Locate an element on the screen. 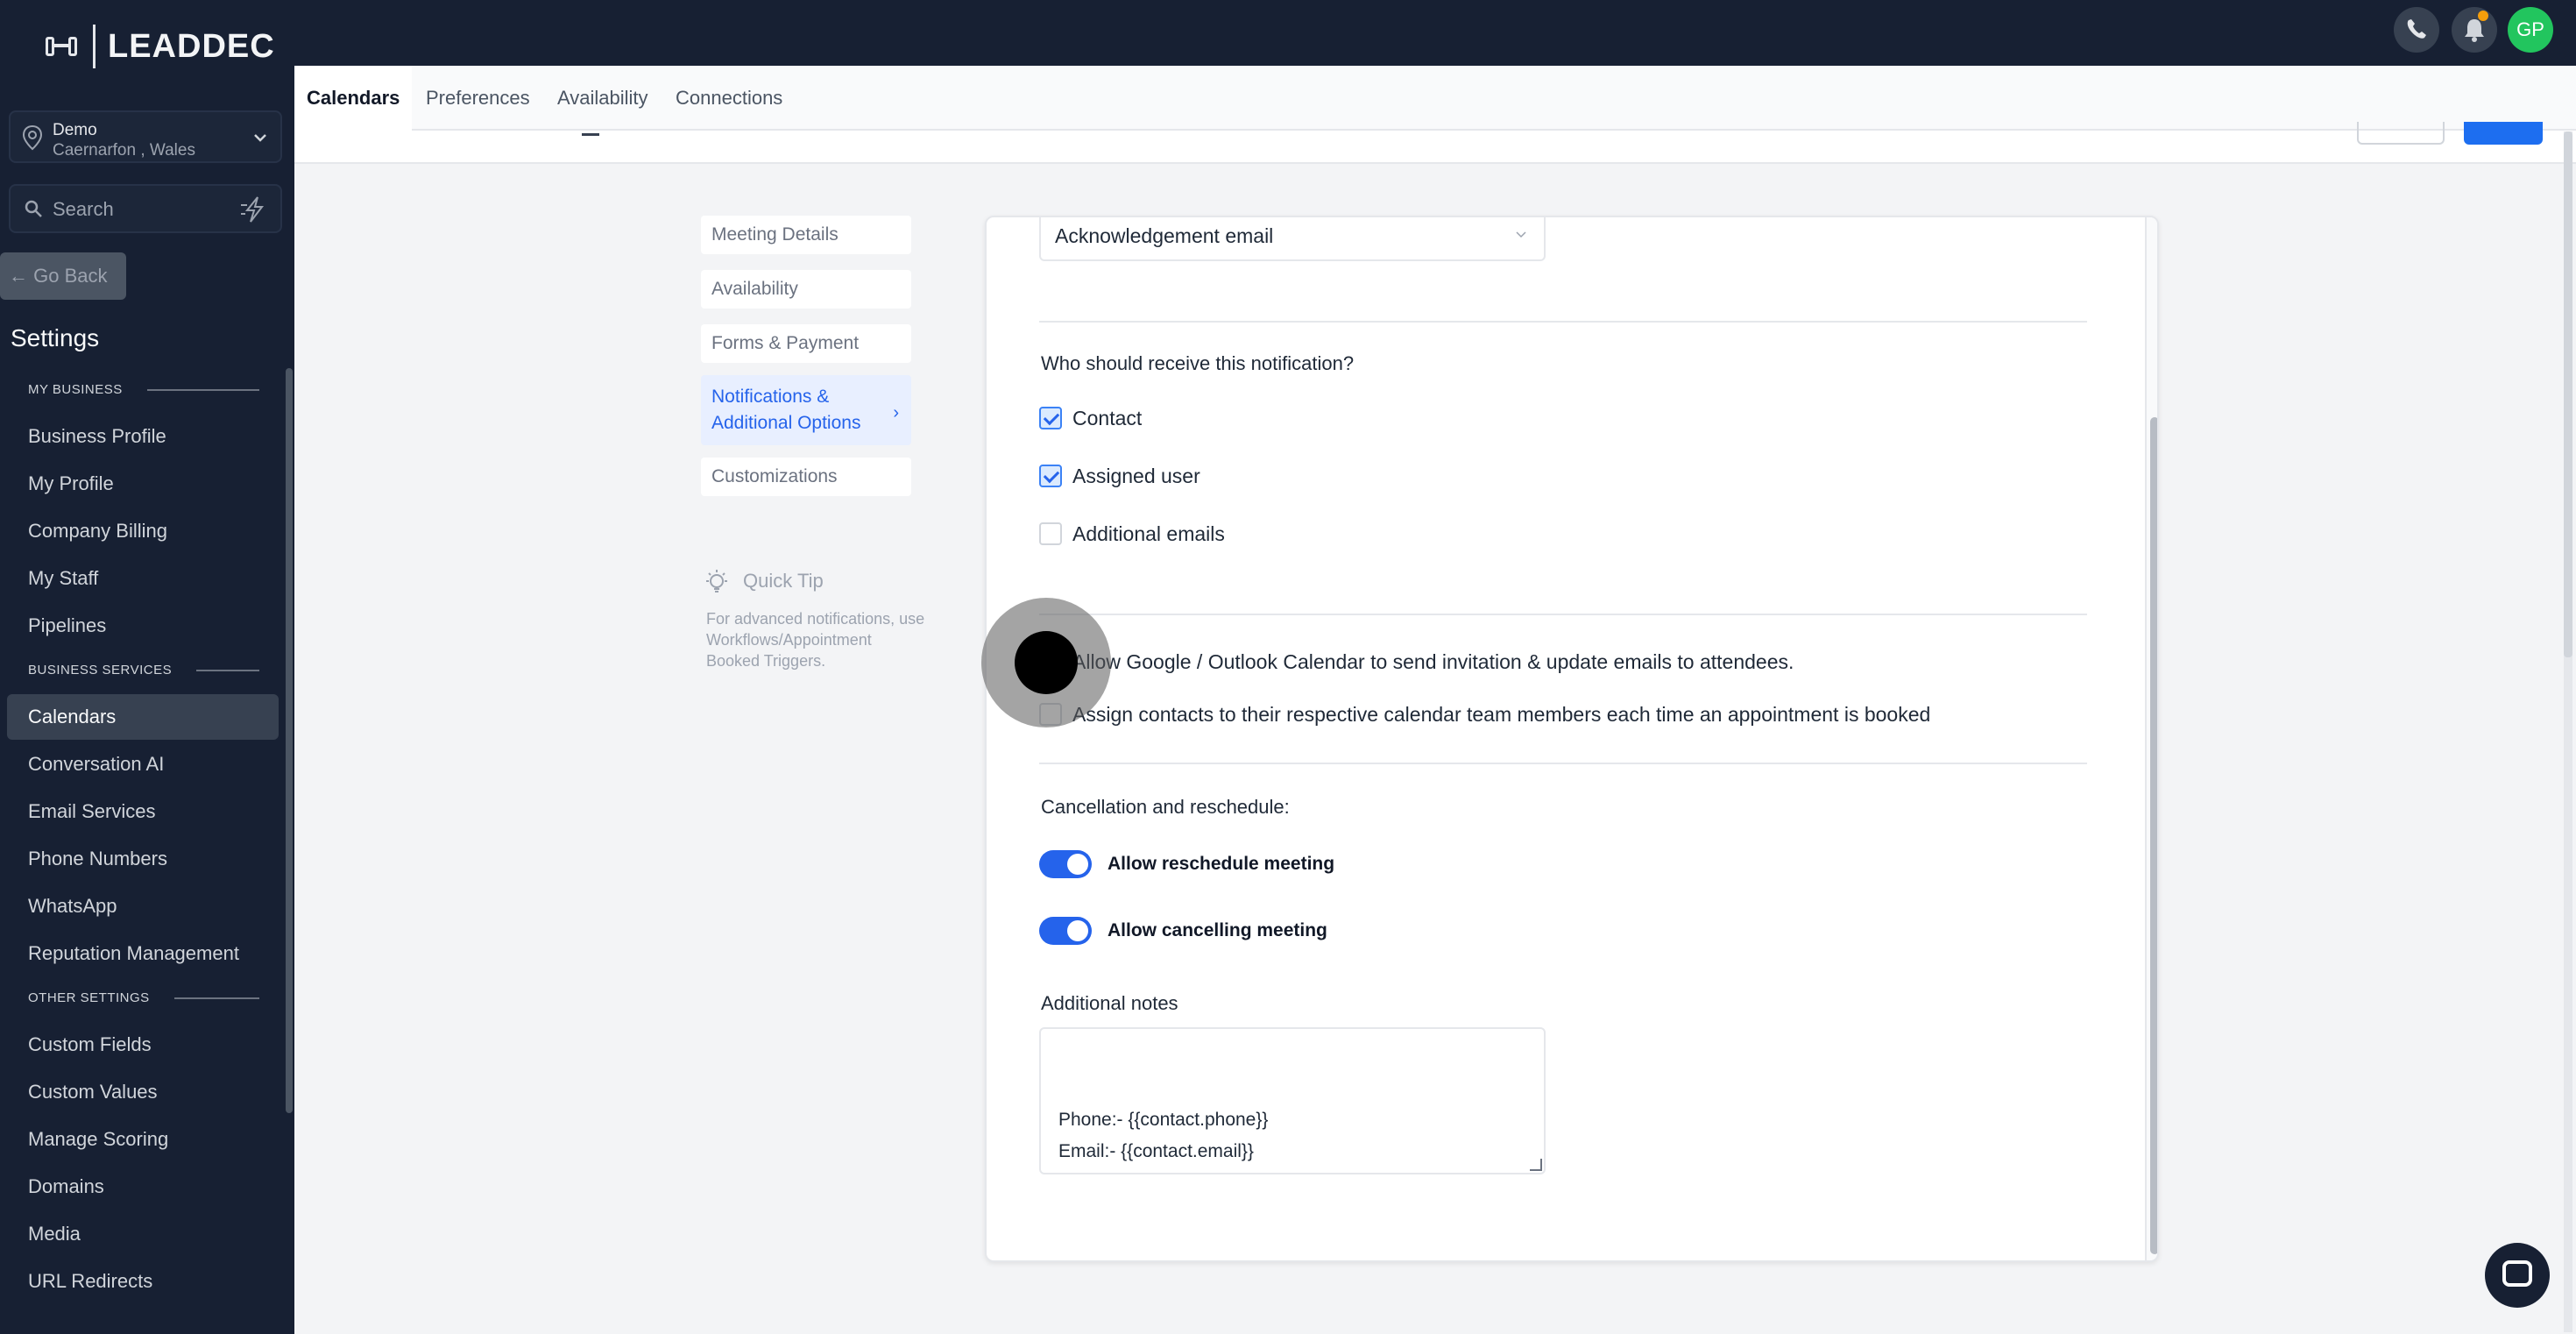 Image resolution: width=2576 pixels, height=1334 pixels. phone-button is located at coordinates (2416, 30).